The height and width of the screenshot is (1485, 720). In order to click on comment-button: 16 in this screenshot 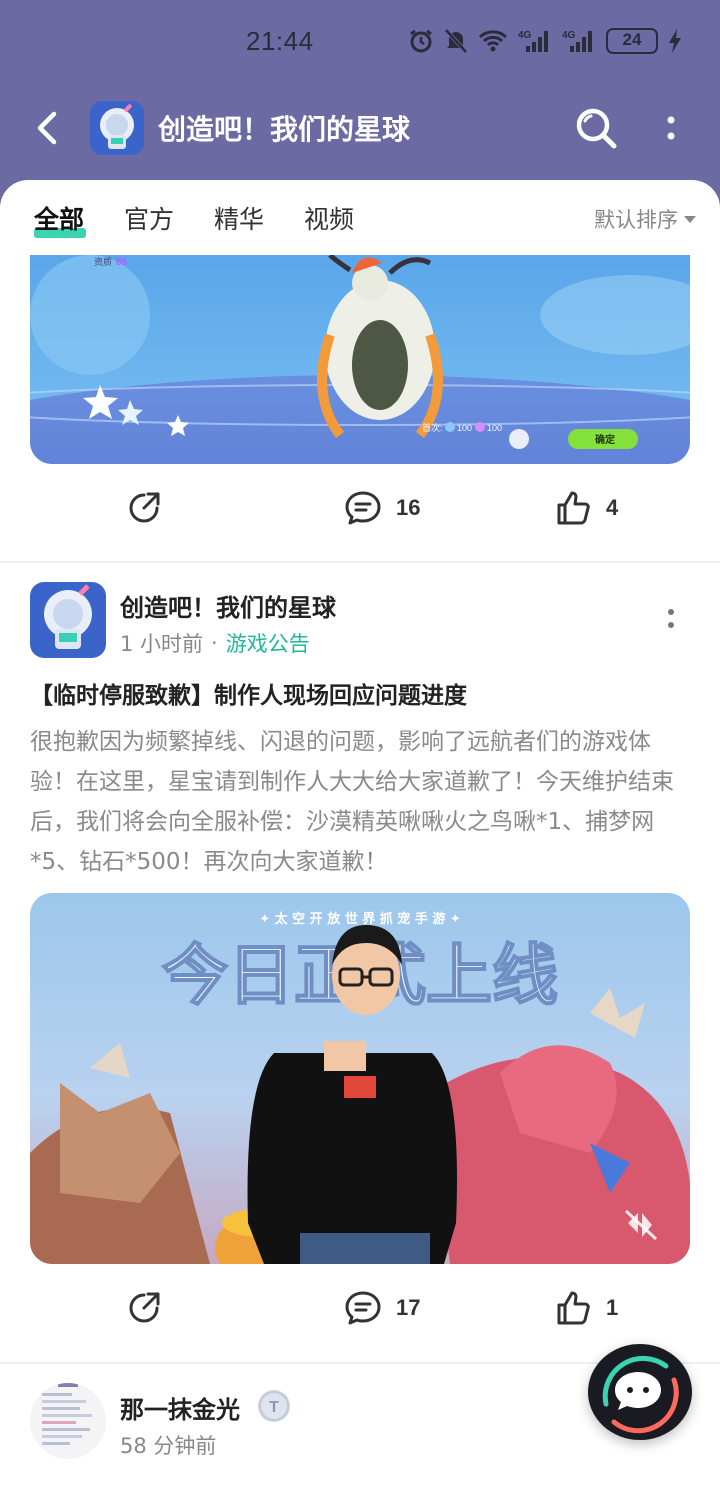, I will do `click(382, 508)`.